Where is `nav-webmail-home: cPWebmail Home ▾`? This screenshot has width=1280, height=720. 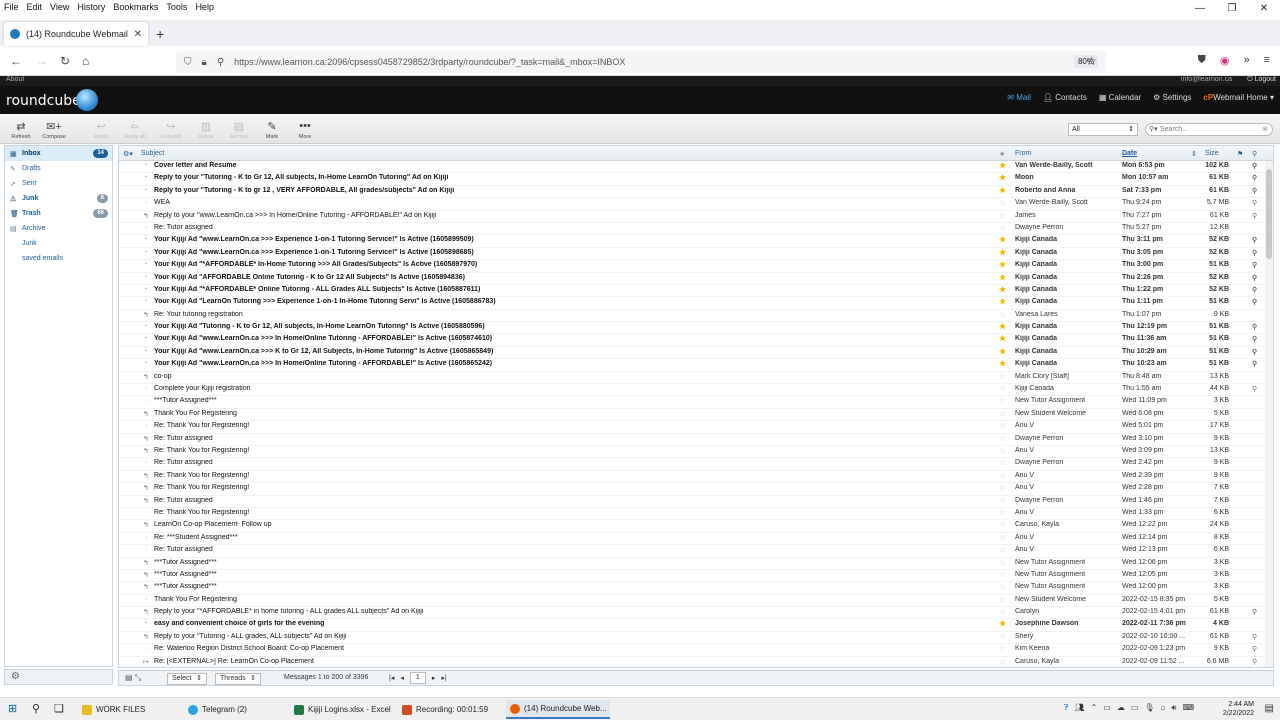 nav-webmail-home: cPWebmail Home ▾ is located at coordinates (1238, 97).